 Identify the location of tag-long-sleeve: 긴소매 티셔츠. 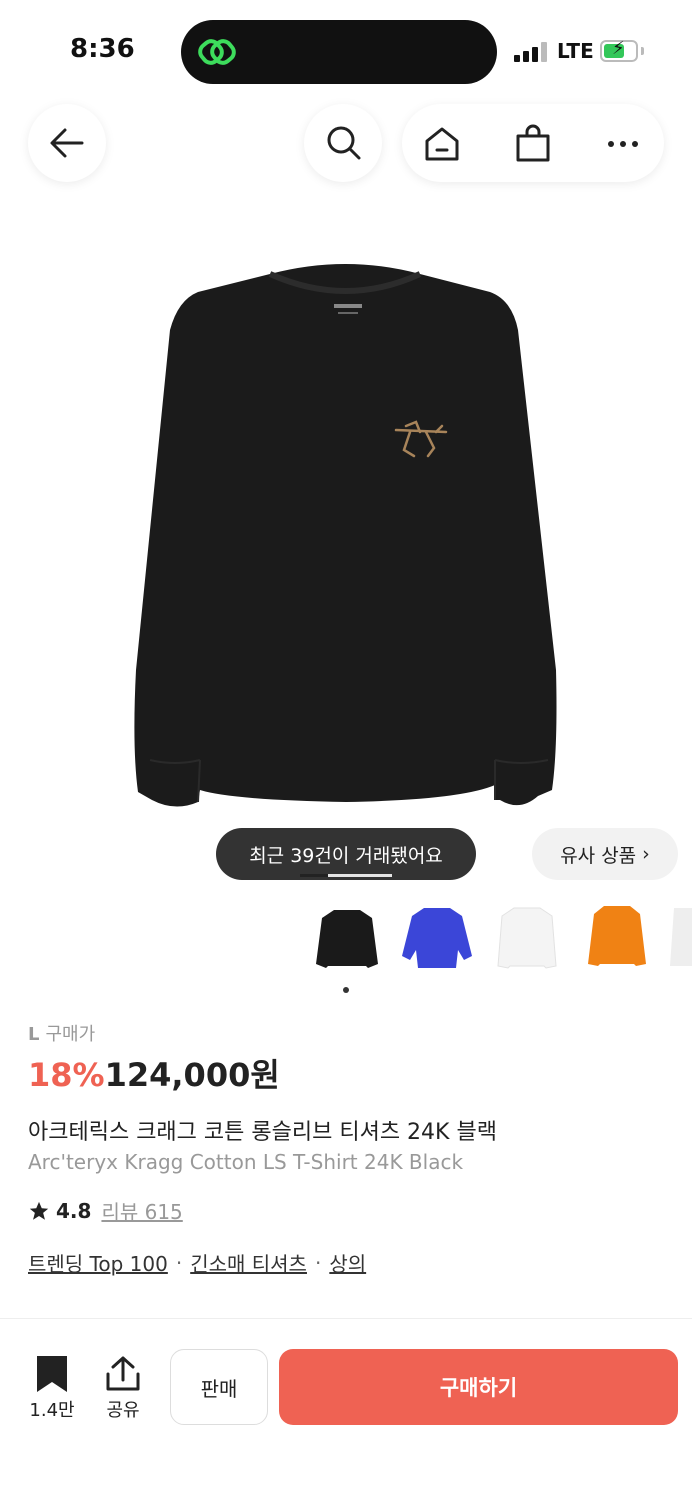
(248, 1262).